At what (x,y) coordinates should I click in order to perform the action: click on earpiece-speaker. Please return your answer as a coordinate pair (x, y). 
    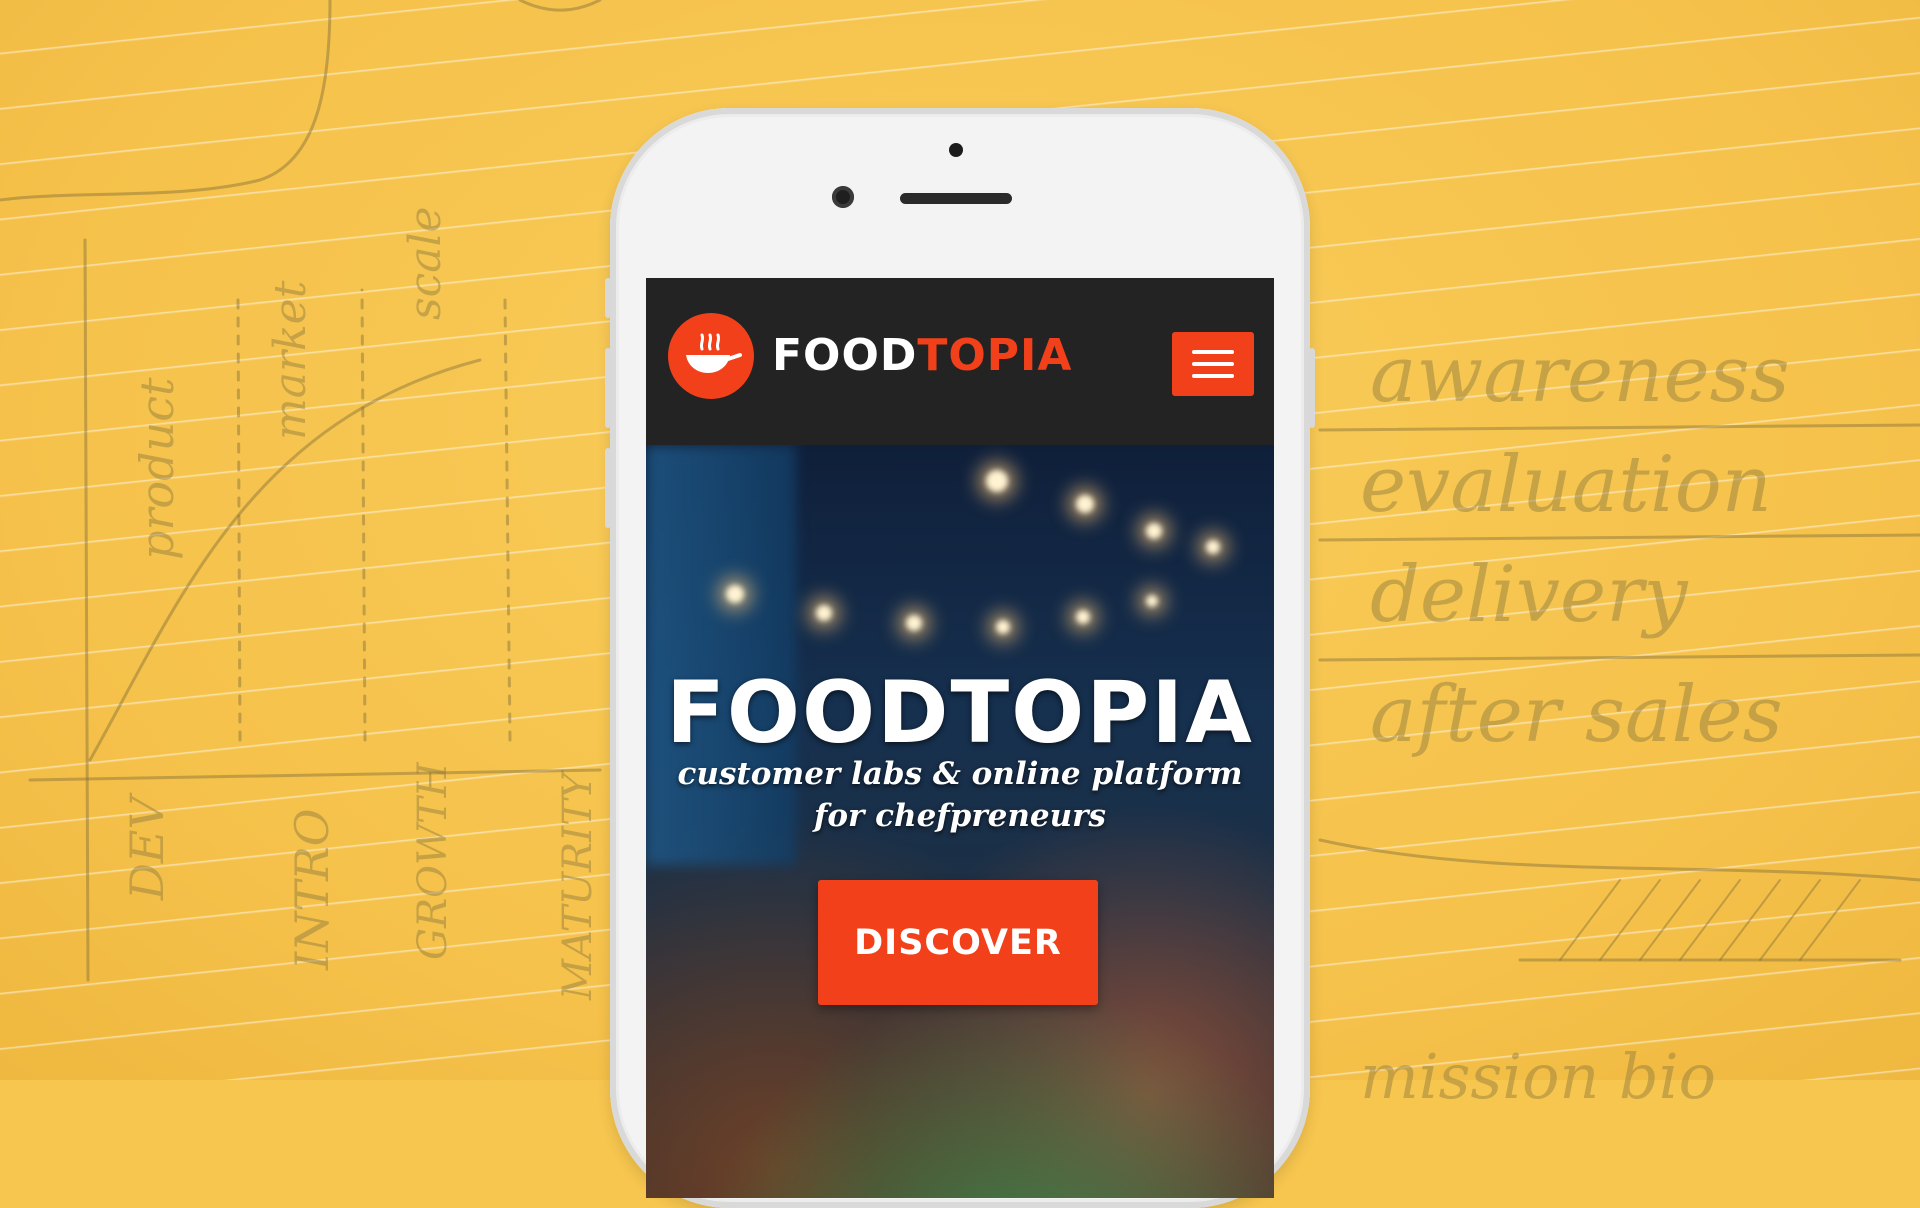
    Looking at the image, I should click on (956, 198).